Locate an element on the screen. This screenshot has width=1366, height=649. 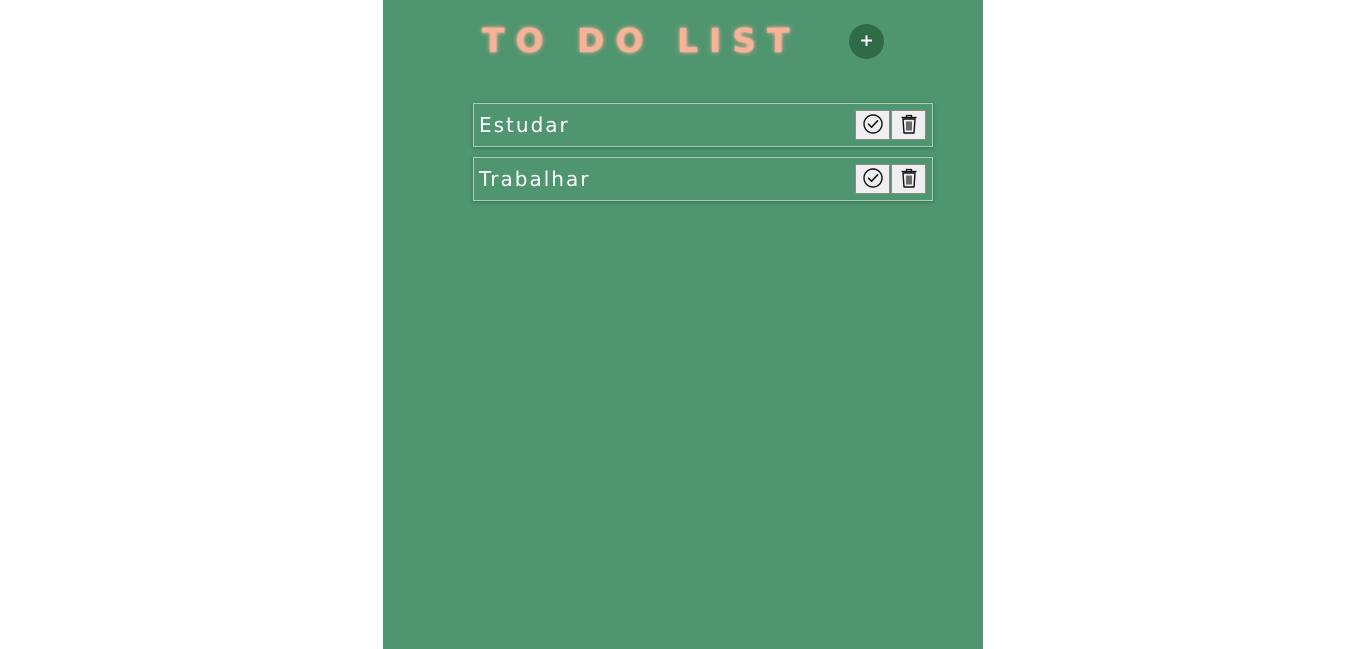
task-item: Trabalhar is located at coordinates (703, 179).